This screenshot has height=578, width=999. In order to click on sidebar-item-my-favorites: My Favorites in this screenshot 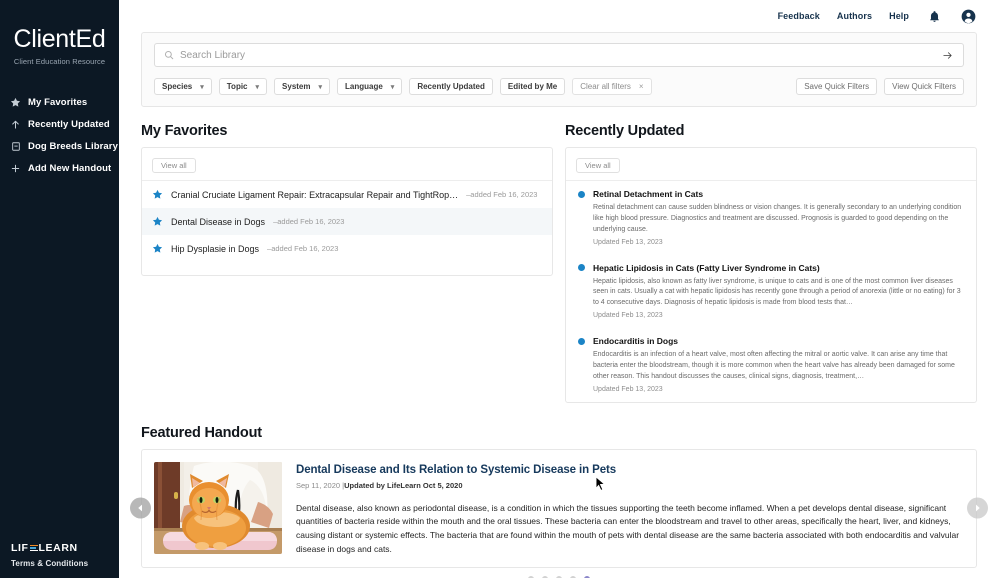, I will do `click(59, 103)`.